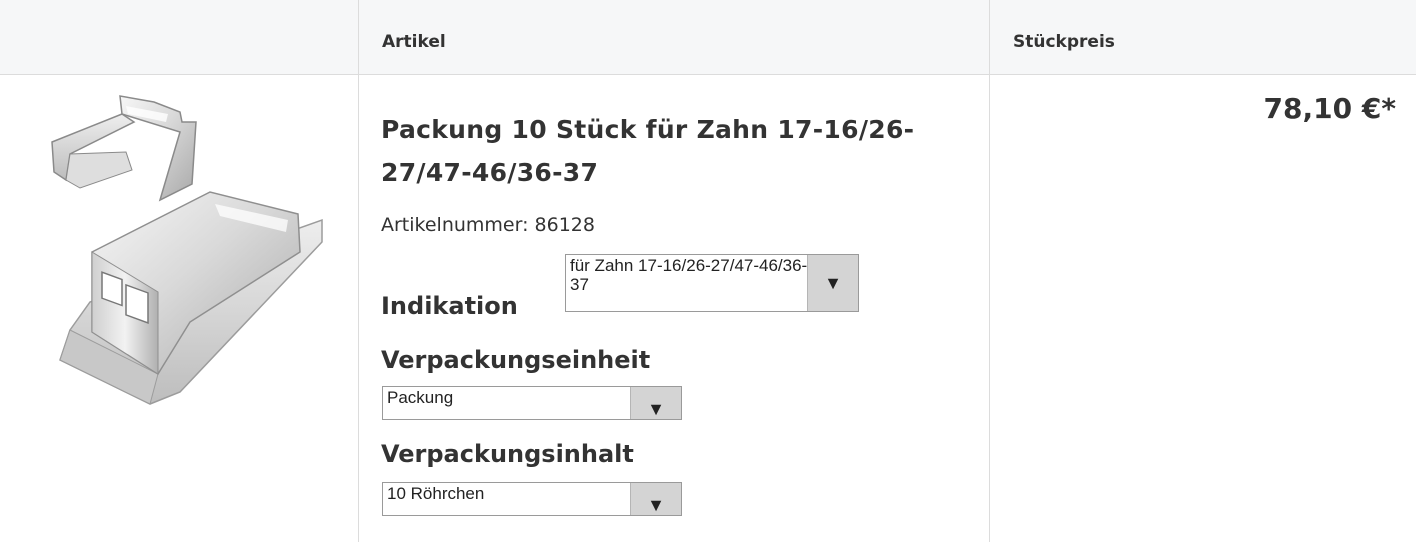 Image resolution: width=1416 pixels, height=542 pixels. Describe the element at coordinates (532, 403) in the screenshot. I see `verpackungseinheit-select: Packung ▼` at that location.